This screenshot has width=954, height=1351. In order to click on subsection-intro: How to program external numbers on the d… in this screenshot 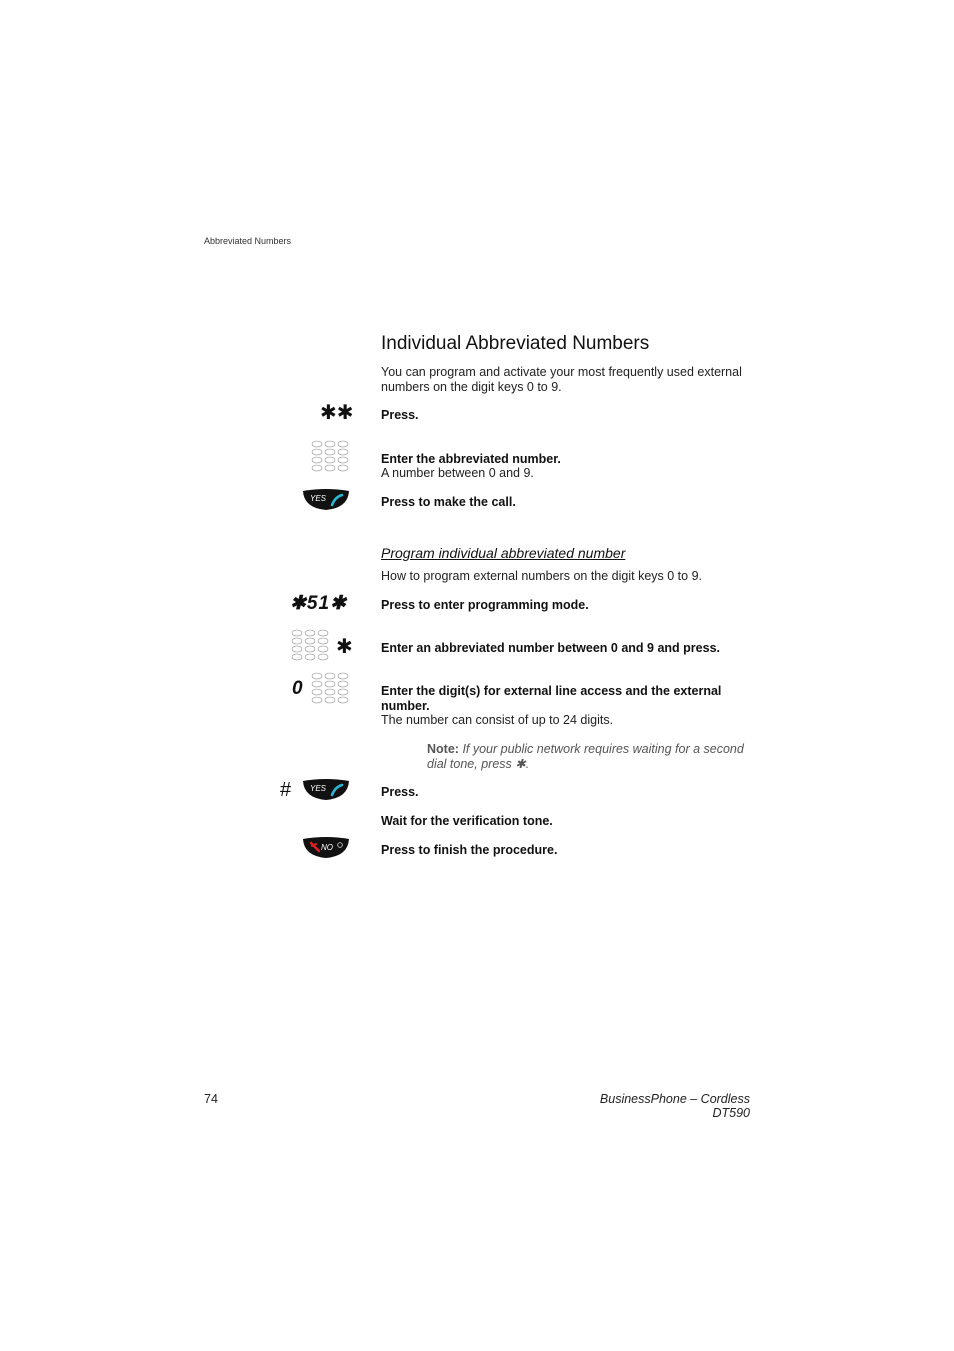, I will do `click(541, 576)`.